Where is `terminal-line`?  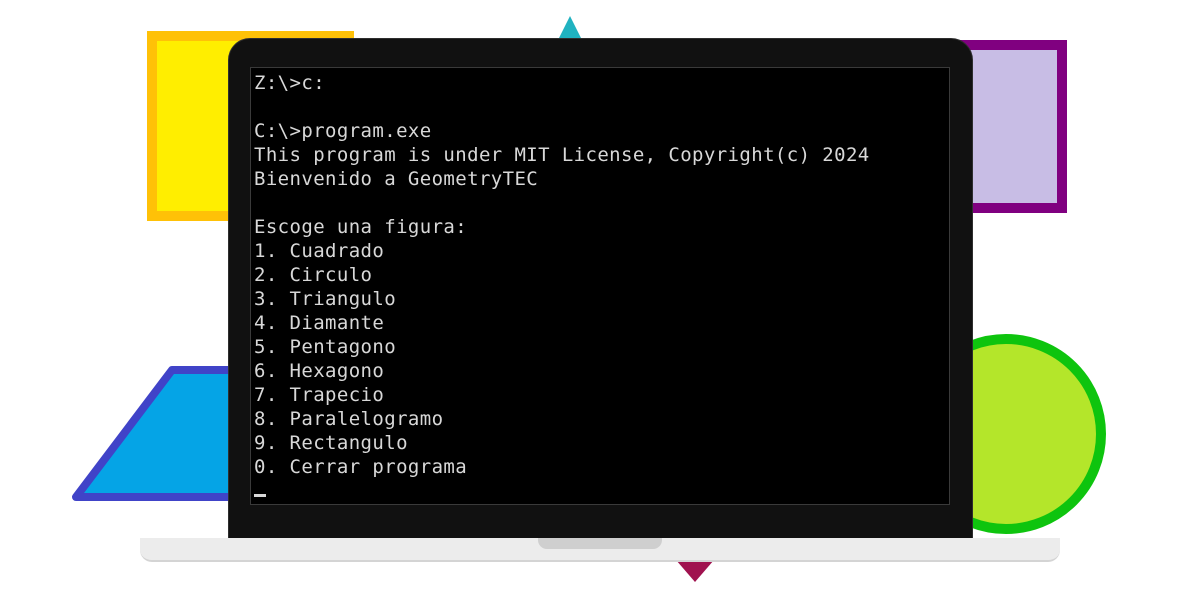 terminal-line is located at coordinates (598, 489).